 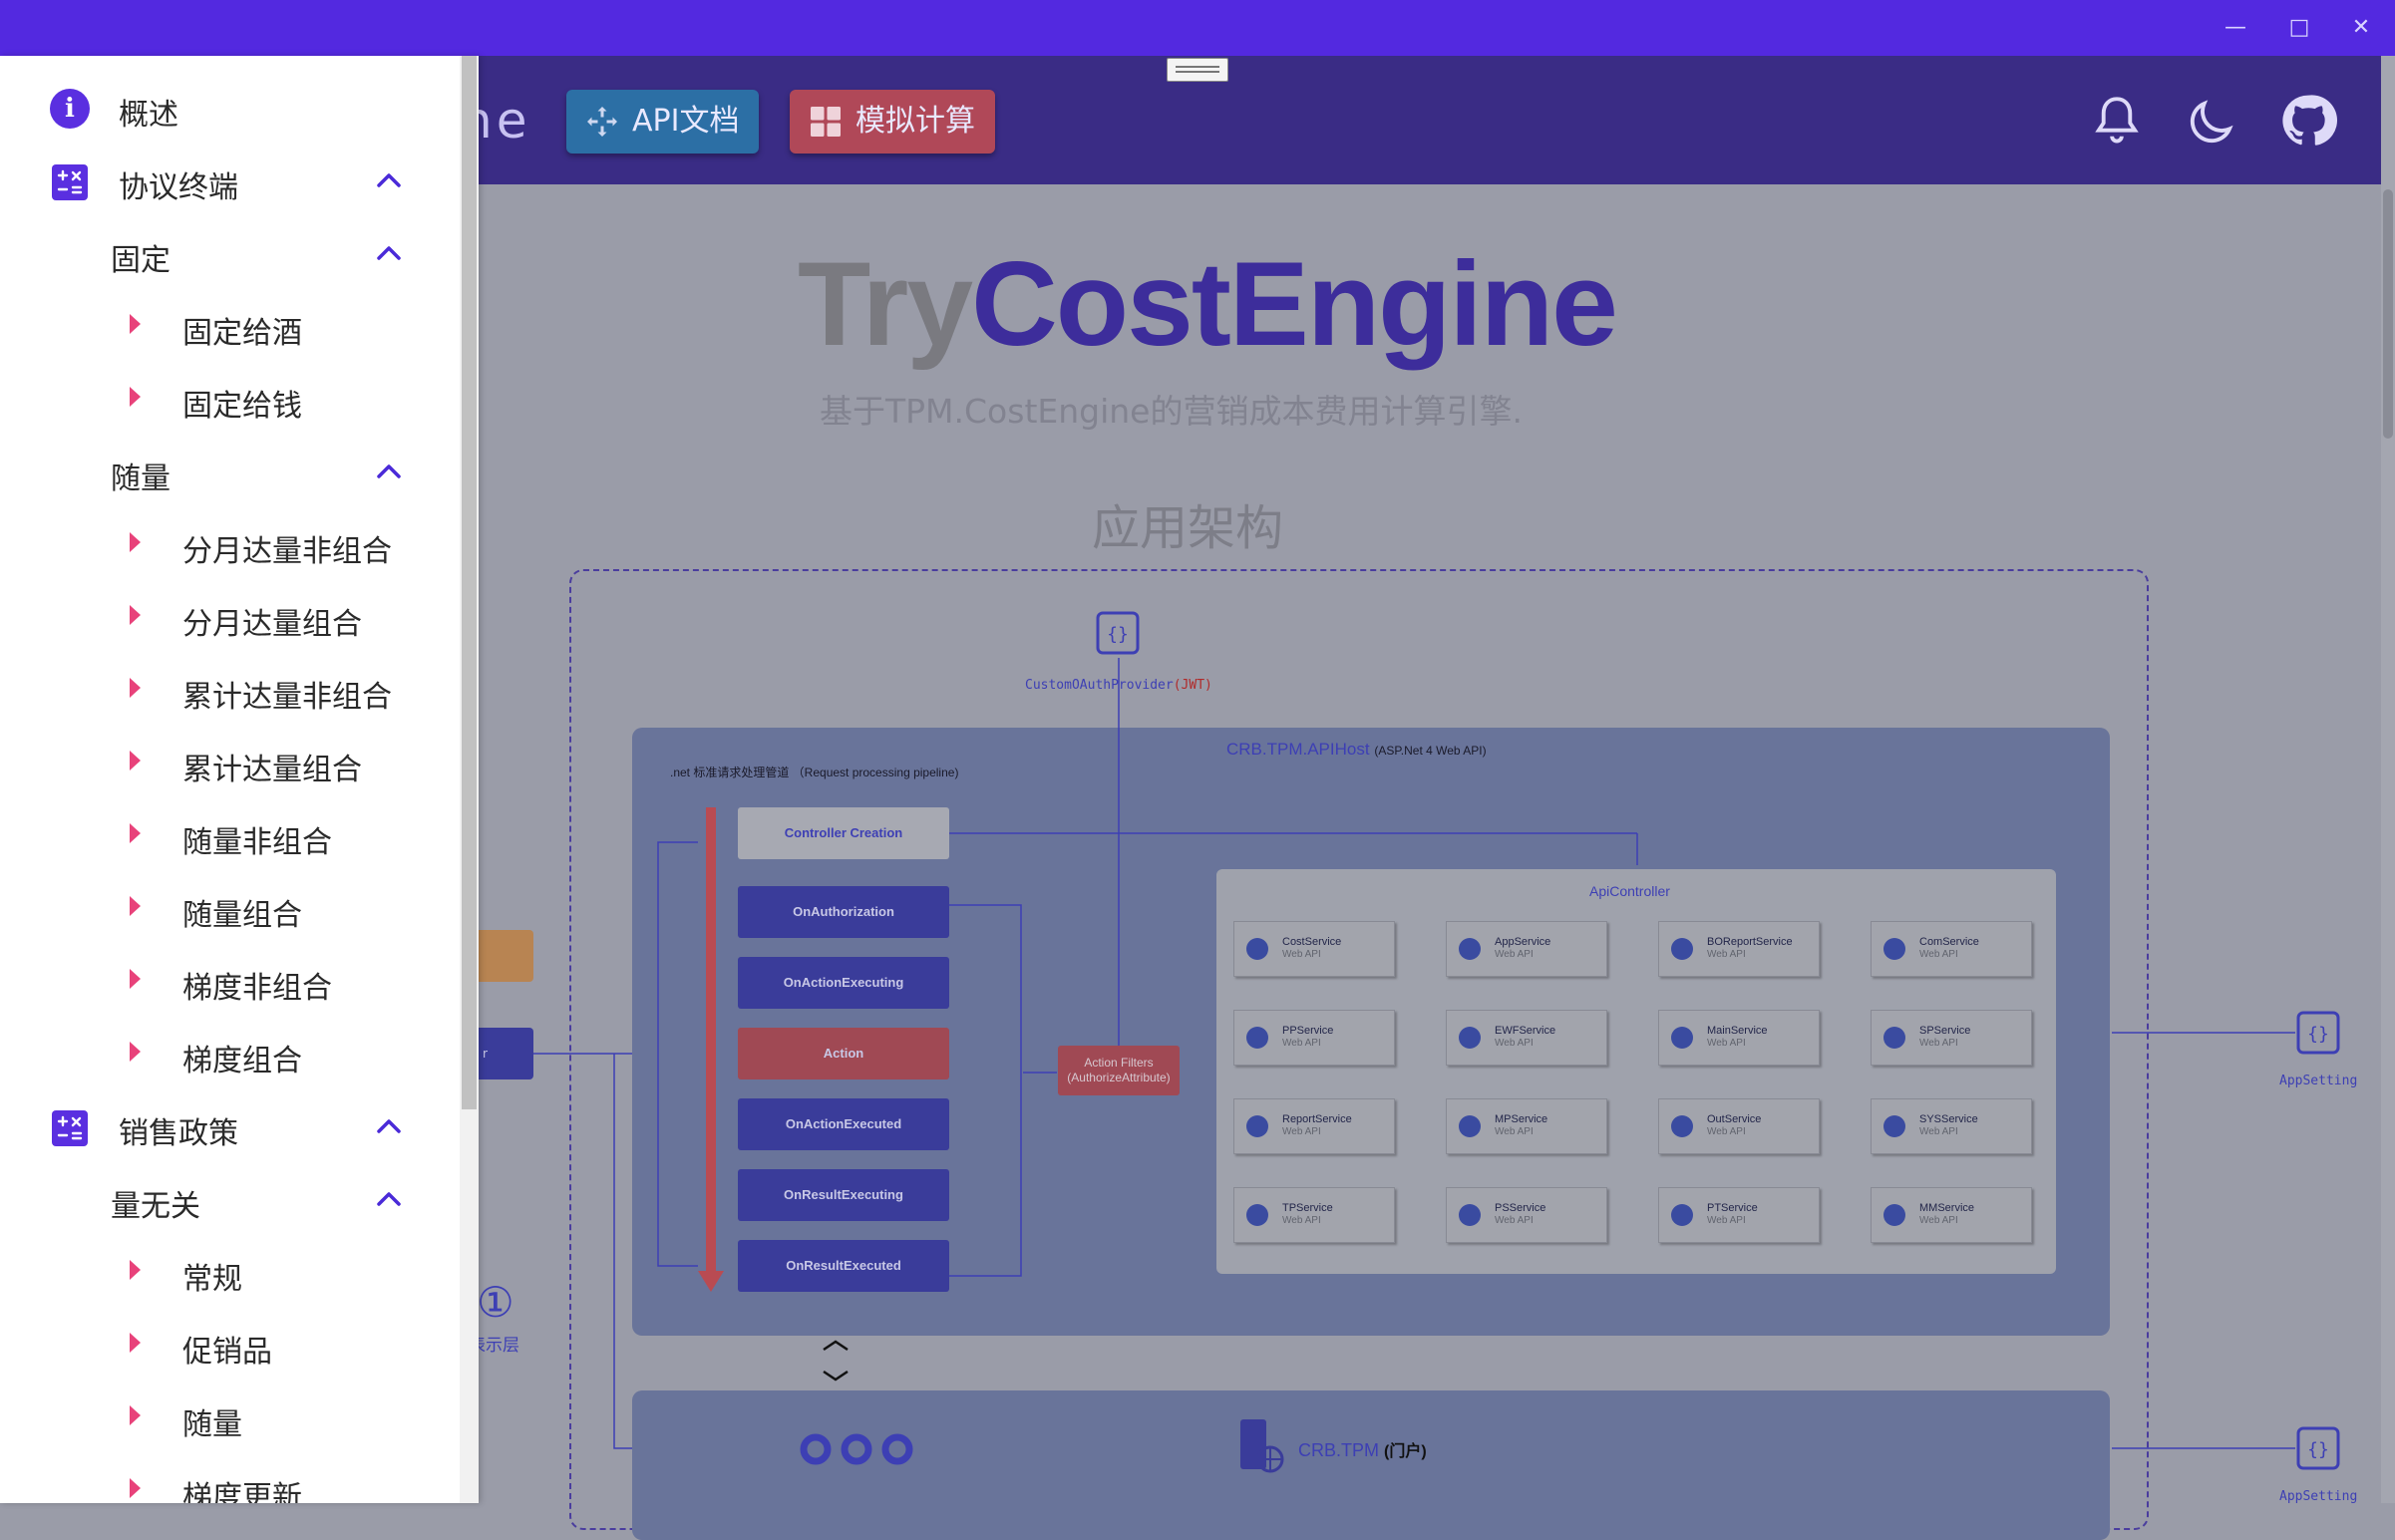 I want to click on left-box-blue-label: r, so click(x=485, y=1054).